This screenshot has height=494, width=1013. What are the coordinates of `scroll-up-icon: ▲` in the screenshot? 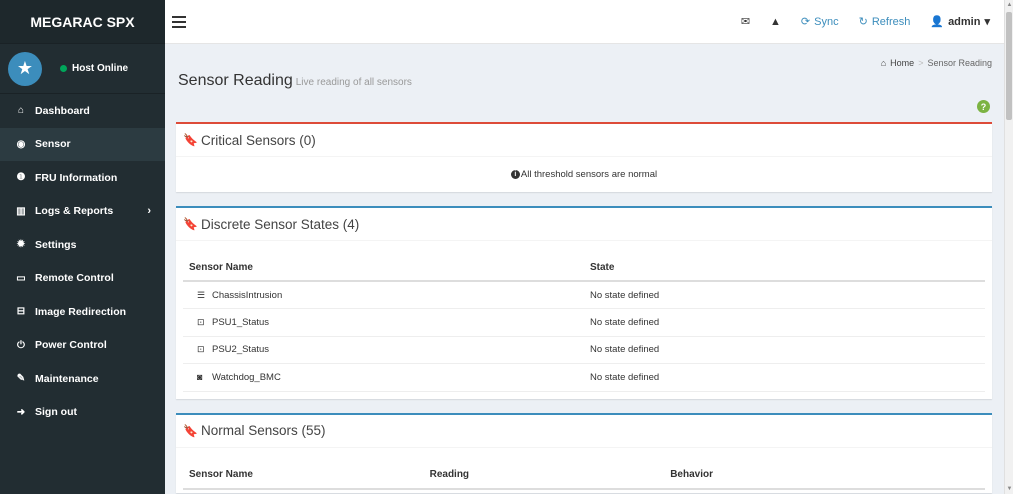 It's located at (1009, 5).